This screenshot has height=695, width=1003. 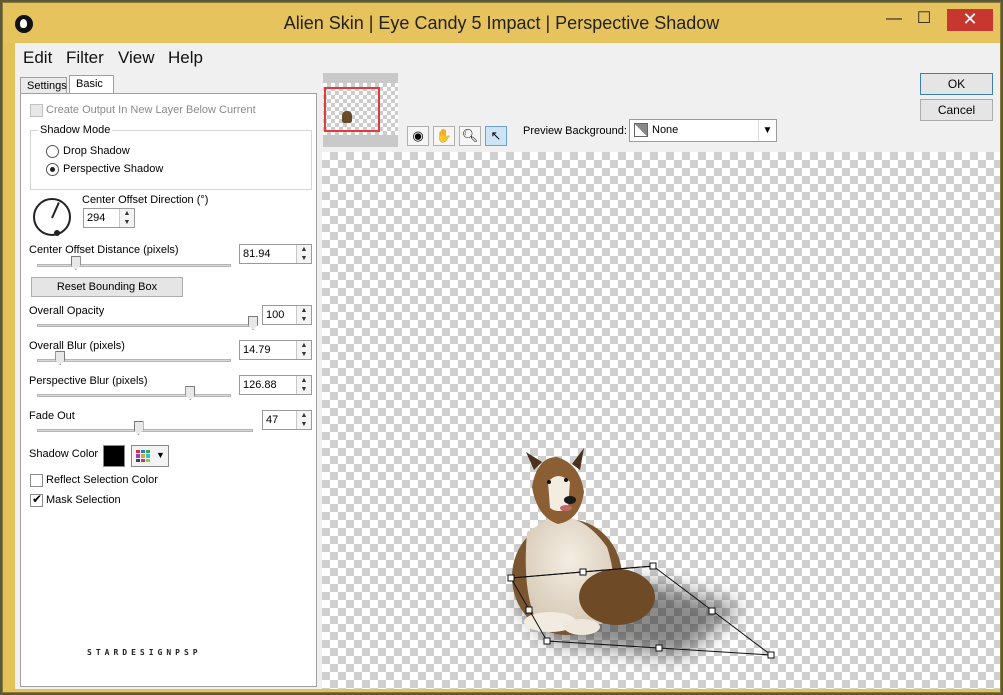 I want to click on center-offset-distance-spinbox: 81.94 ▲ ▼, so click(x=275, y=254).